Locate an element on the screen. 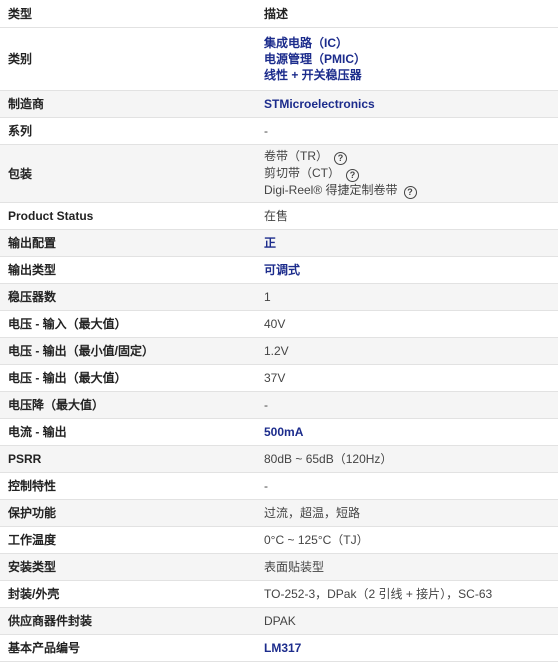 The image size is (558, 667). row-value: 1 is located at coordinates (407, 297).